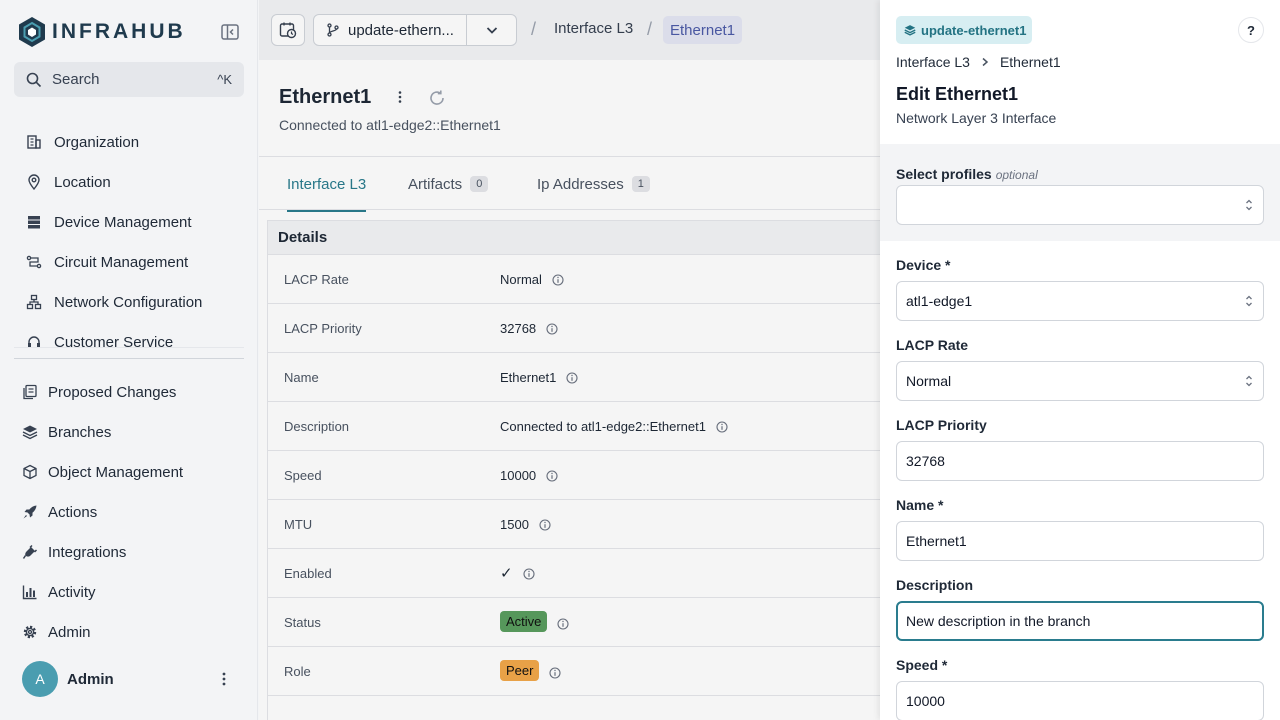 This screenshot has width=1280, height=720. What do you see at coordinates (32, 32) in the screenshot?
I see `infrahub-logo-icon` at bounding box center [32, 32].